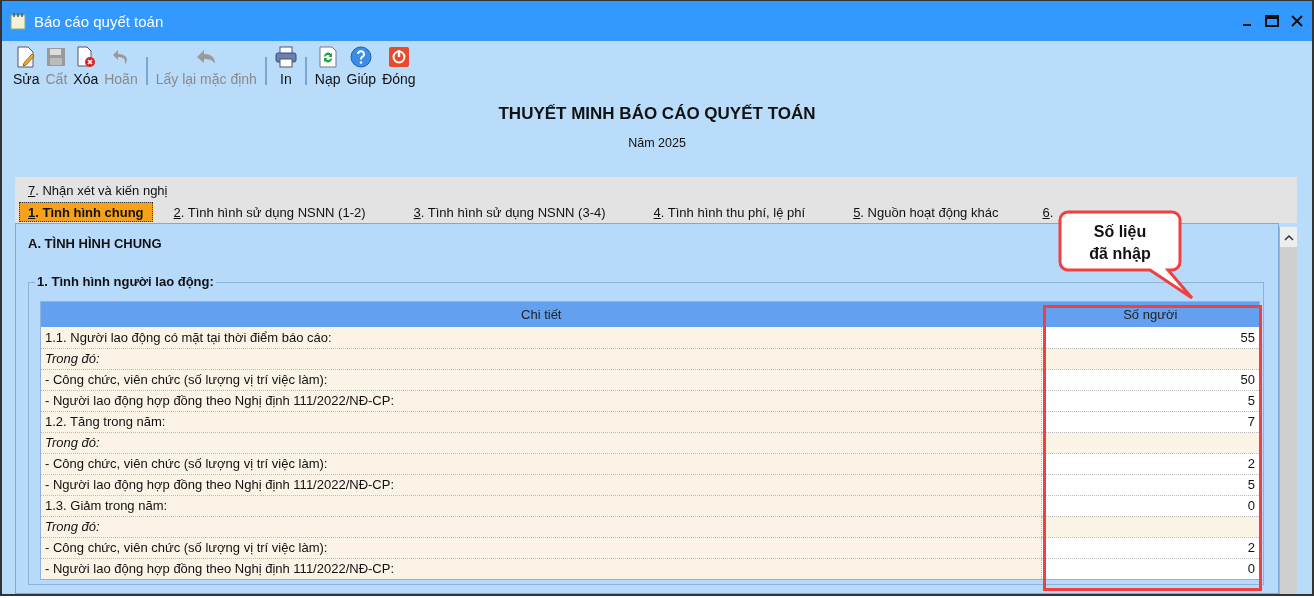  I want to click on column-header: Chi tiết, so click(541, 314).